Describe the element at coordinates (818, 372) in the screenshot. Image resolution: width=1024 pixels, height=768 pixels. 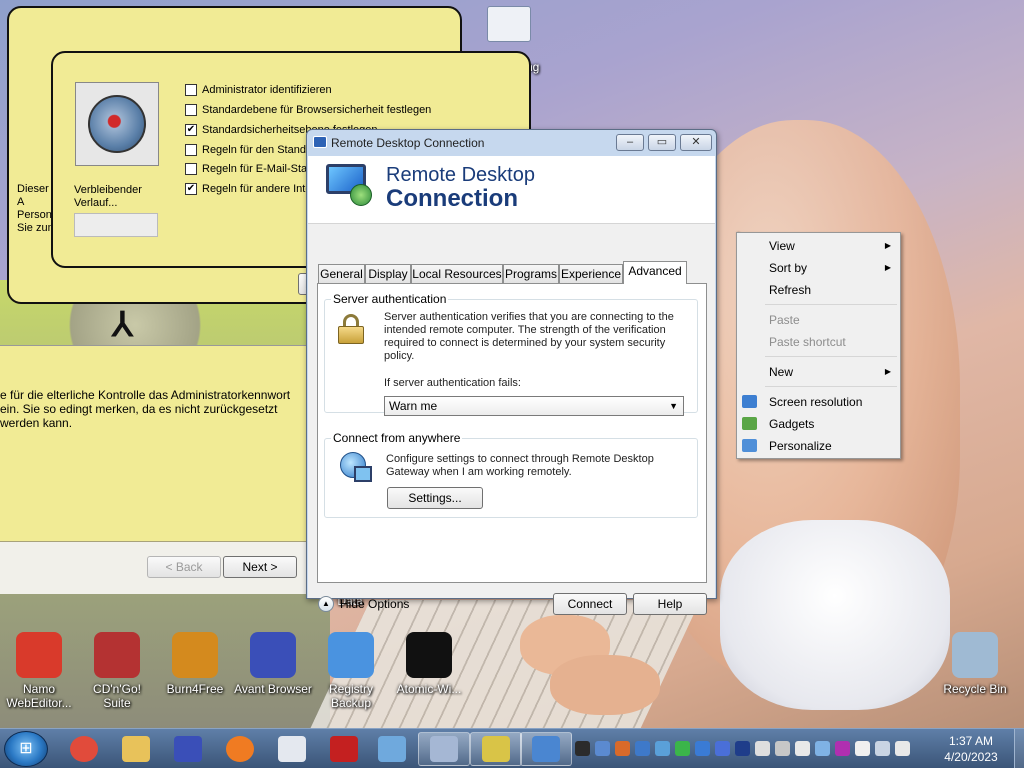
I see `menu-item-new: New ▶` at that location.